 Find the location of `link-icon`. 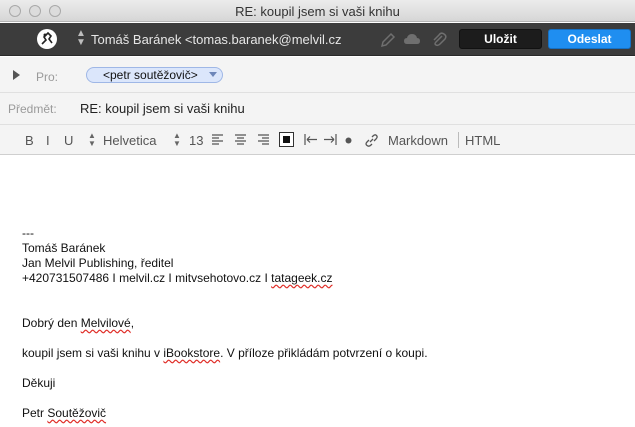

link-icon is located at coordinates (371, 140).